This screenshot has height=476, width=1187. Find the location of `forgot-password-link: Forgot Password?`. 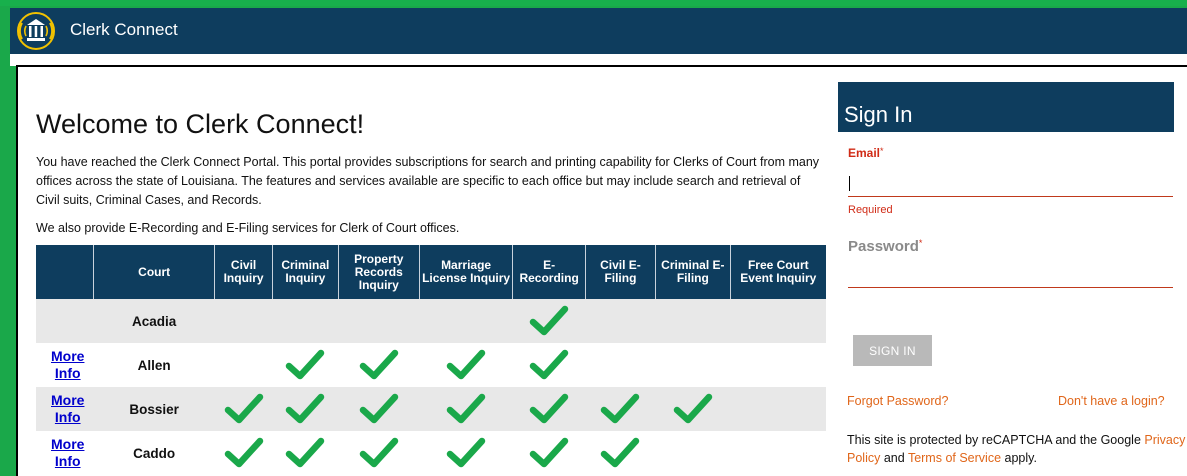

forgot-password-link: Forgot Password? is located at coordinates (897, 401).